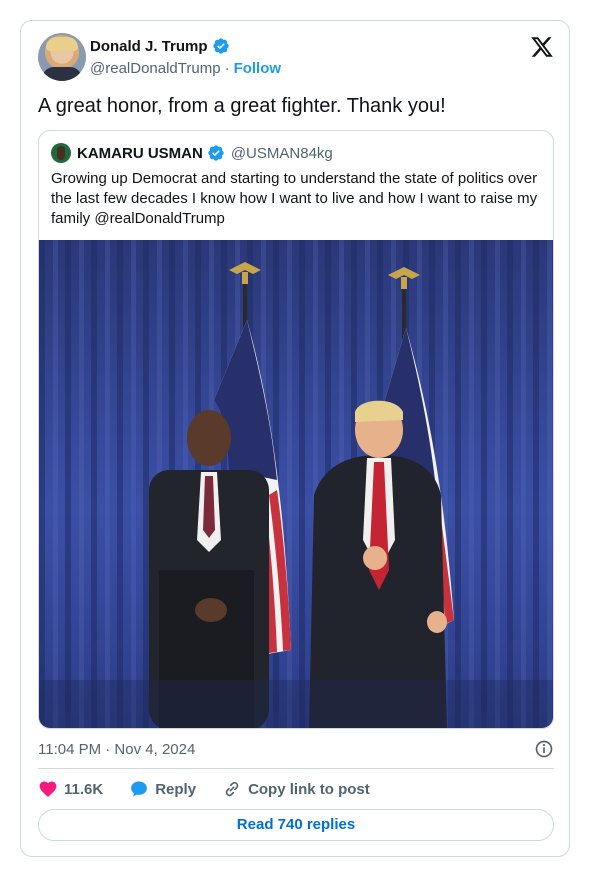 Image resolution: width=590 pixels, height=877 pixels. Describe the element at coordinates (232, 789) in the screenshot. I see `link-icon` at that location.